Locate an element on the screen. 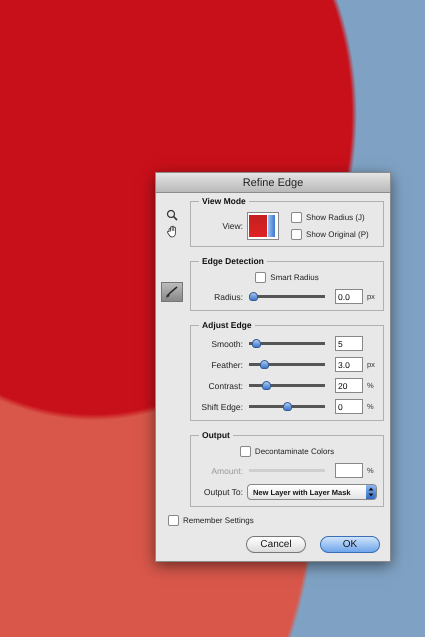 The height and width of the screenshot is (637, 425). value-field: 20 is located at coordinates (349, 385).